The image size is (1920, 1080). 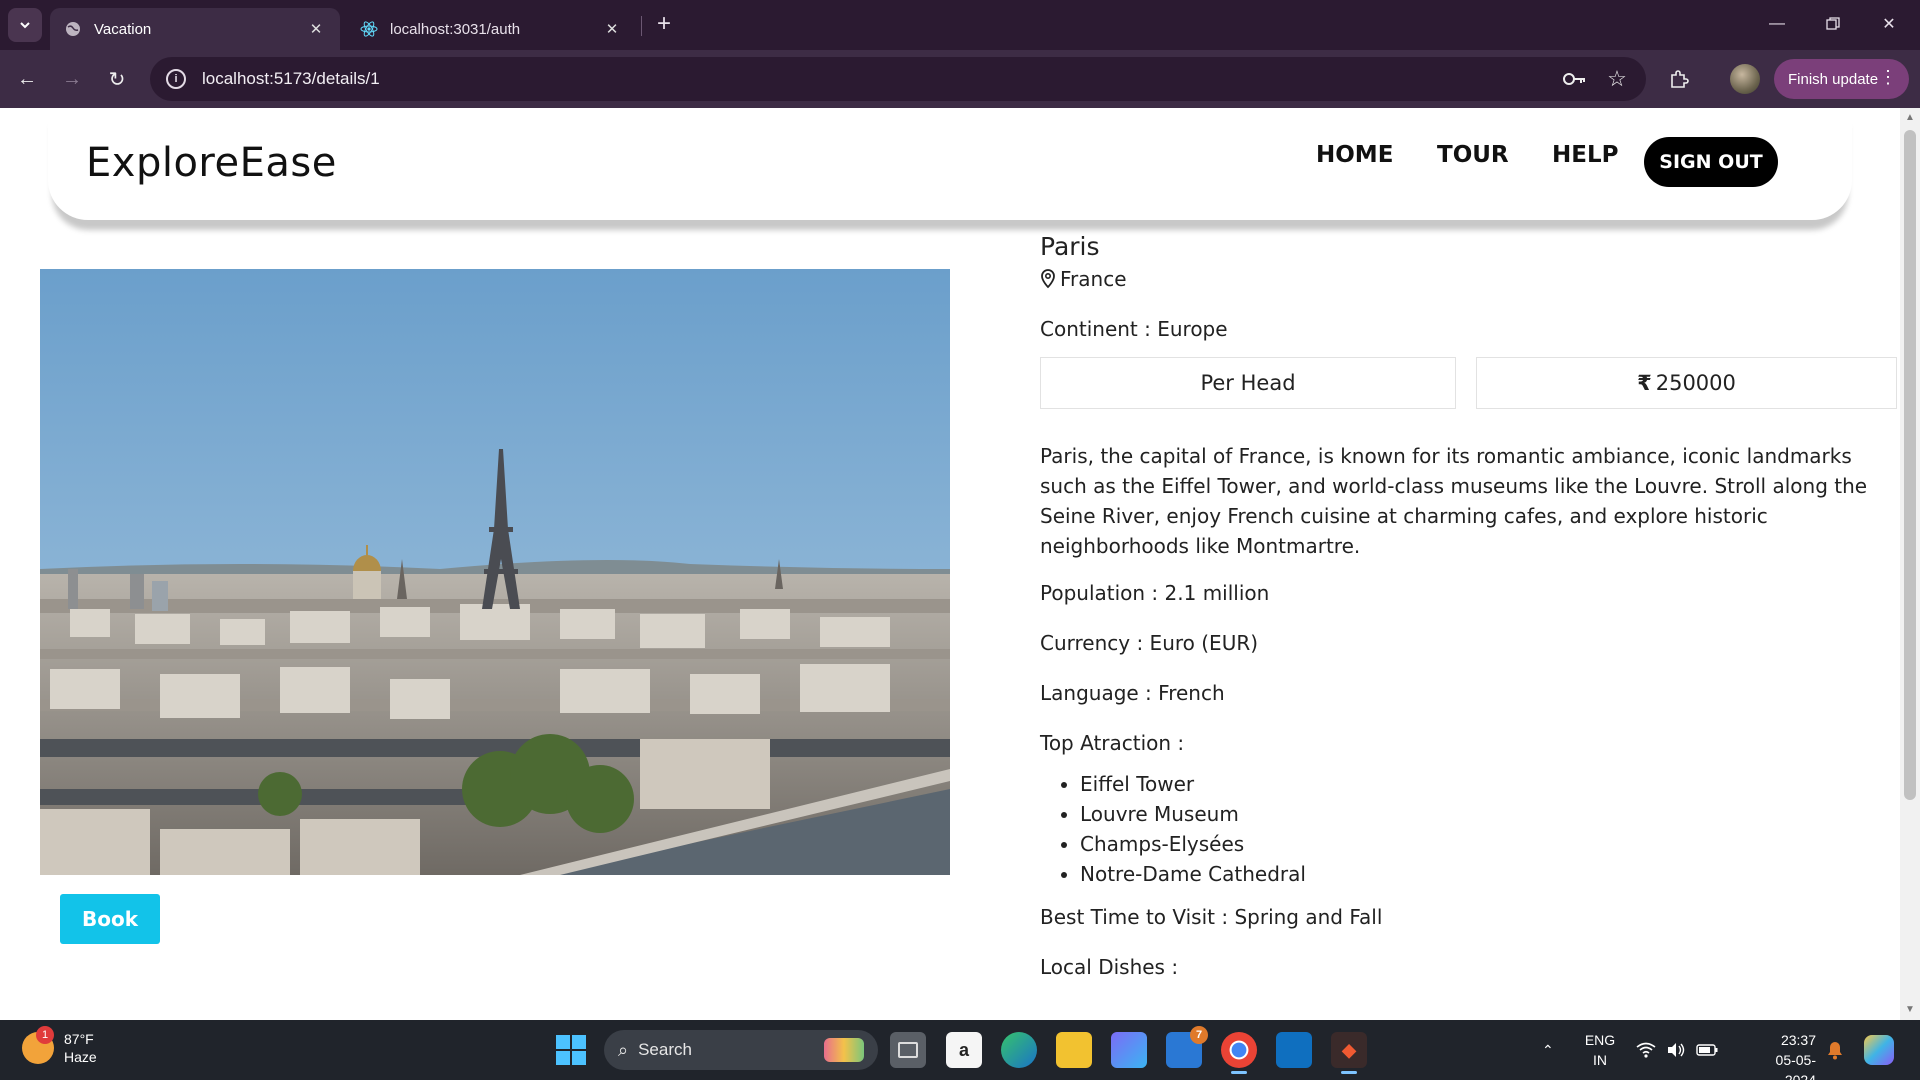 What do you see at coordinates (1835, 1050) in the screenshot?
I see `notification-bell-icon` at bounding box center [1835, 1050].